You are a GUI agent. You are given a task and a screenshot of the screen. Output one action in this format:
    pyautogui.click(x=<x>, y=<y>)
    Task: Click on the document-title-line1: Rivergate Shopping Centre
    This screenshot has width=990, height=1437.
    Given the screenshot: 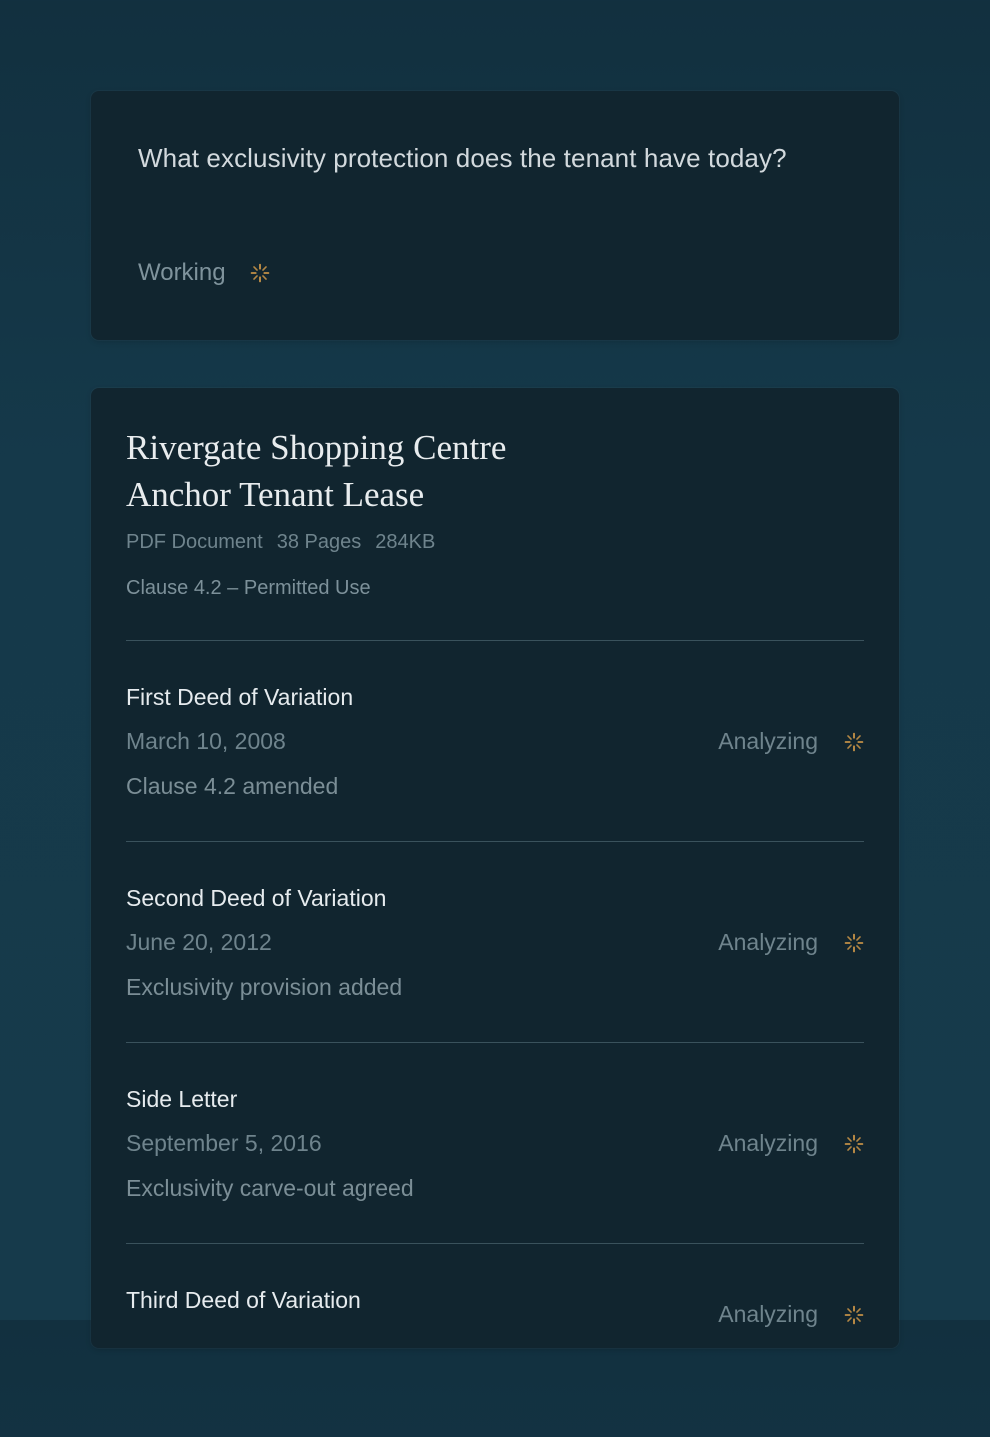 What is the action you would take?
    pyautogui.click(x=316, y=447)
    